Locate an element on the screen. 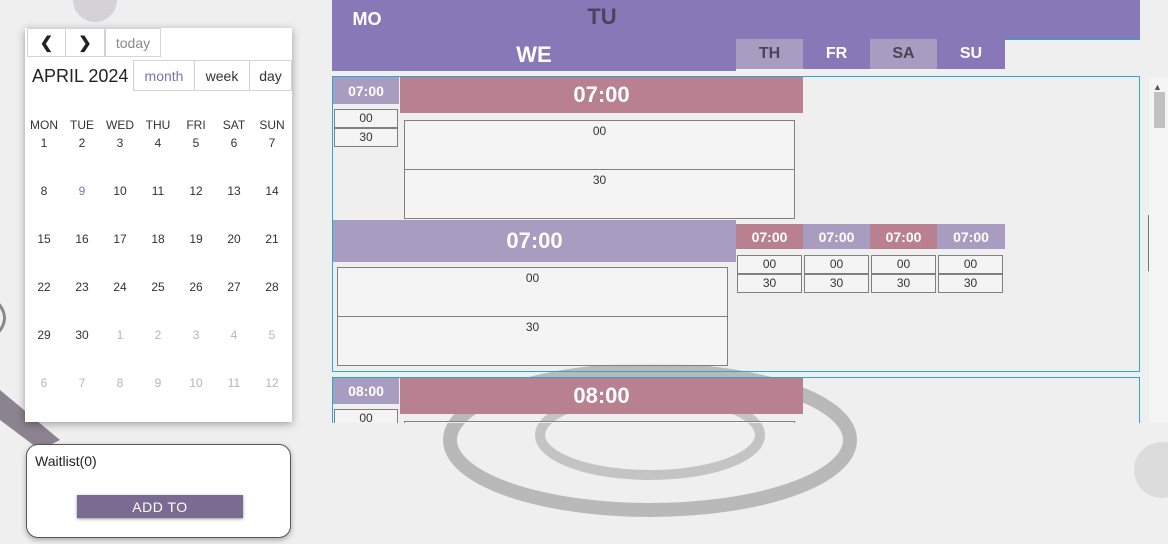 The width and height of the screenshot is (1168, 544). th-slot-30: 30 is located at coordinates (769, 283).